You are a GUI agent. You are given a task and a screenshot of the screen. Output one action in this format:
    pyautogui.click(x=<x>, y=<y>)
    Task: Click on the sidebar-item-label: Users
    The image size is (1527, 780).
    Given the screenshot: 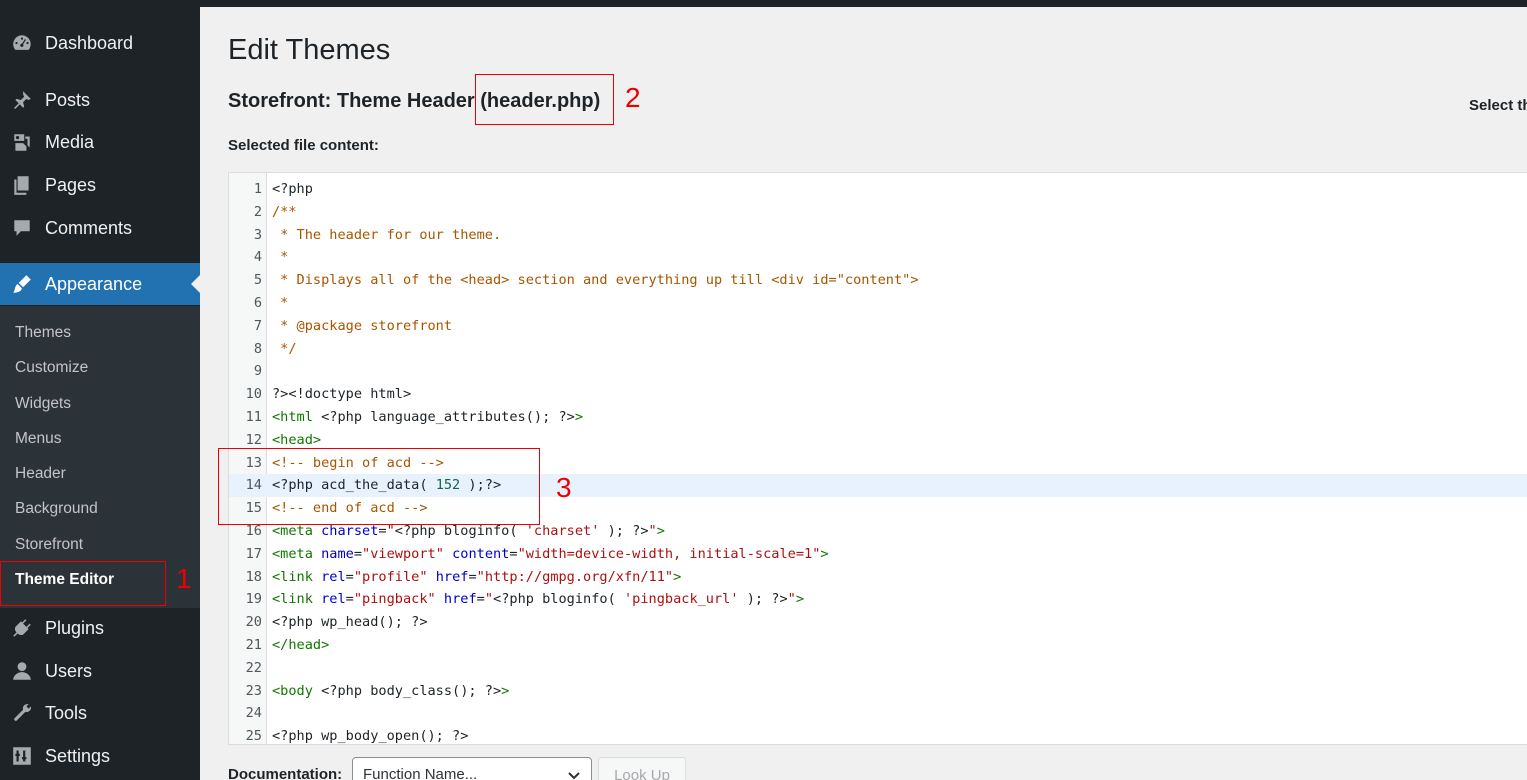 What is the action you would take?
    pyautogui.click(x=69, y=670)
    